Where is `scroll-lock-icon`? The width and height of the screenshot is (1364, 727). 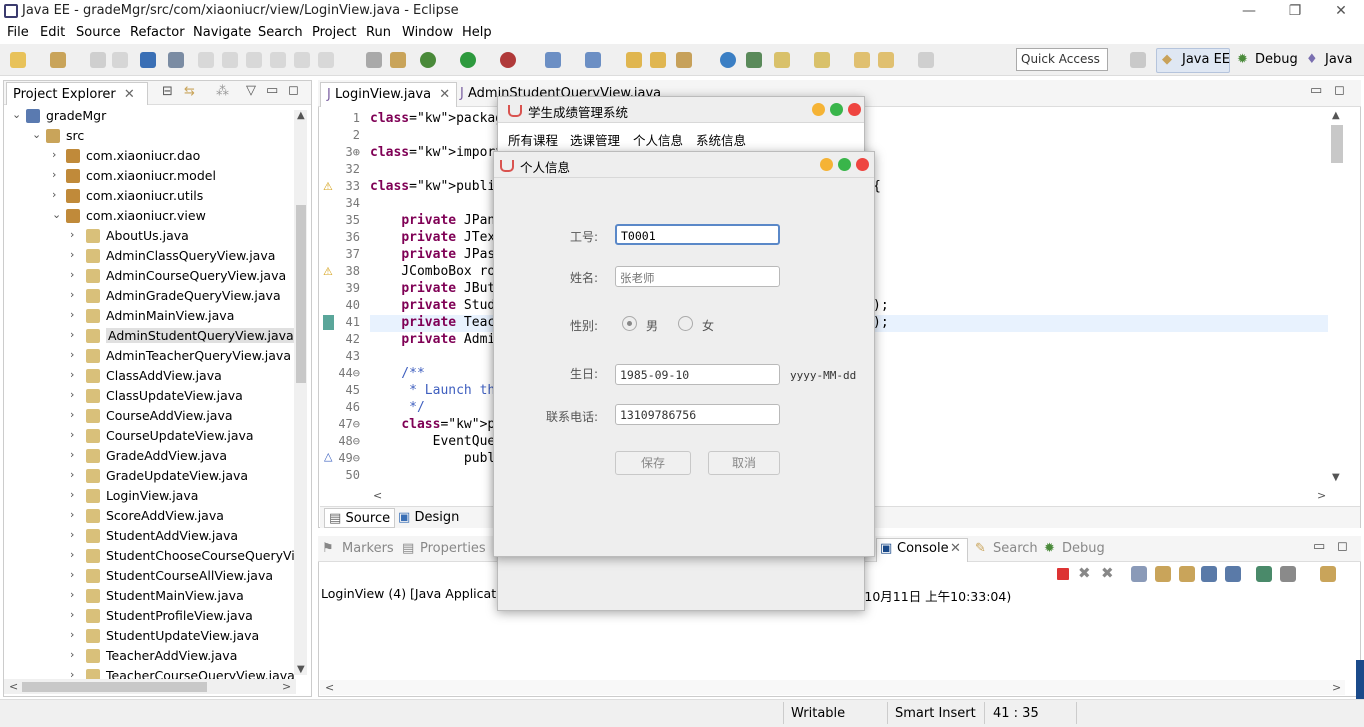 scroll-lock-icon is located at coordinates (1163, 574).